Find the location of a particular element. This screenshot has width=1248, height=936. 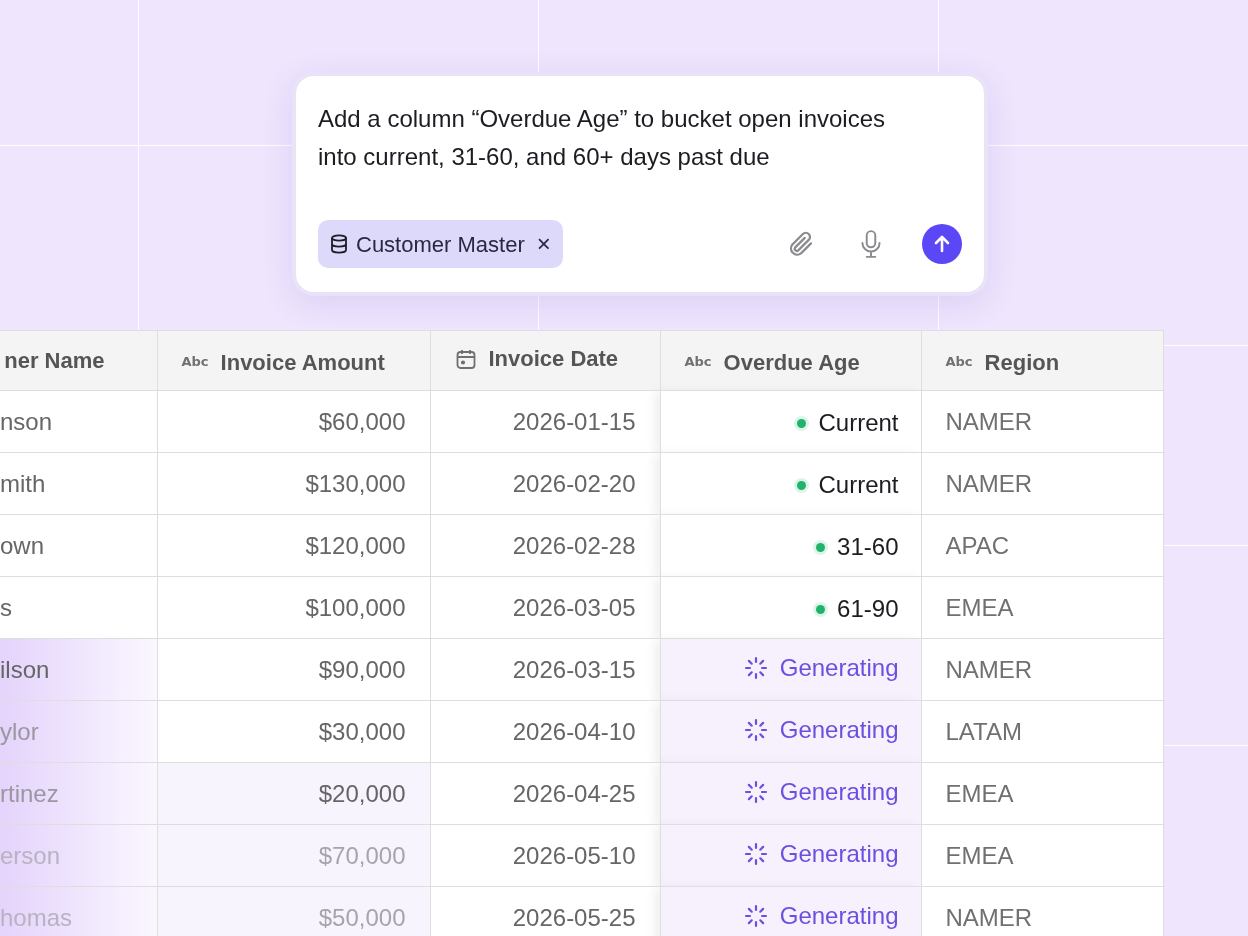

column-header: Abc Overdue Age is located at coordinates (790, 360).